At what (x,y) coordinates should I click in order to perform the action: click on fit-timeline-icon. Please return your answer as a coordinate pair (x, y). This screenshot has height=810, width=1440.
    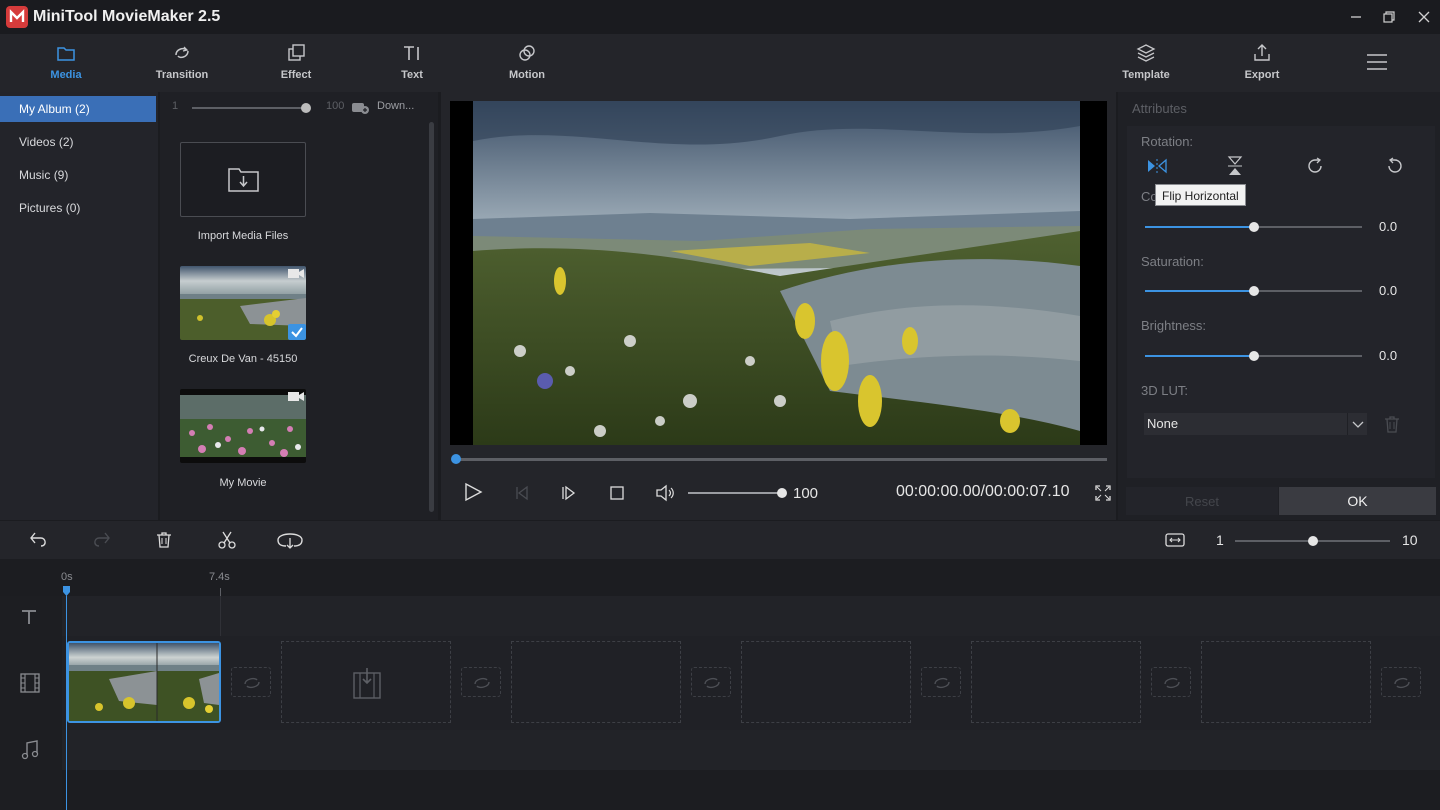
    Looking at the image, I should click on (1175, 540).